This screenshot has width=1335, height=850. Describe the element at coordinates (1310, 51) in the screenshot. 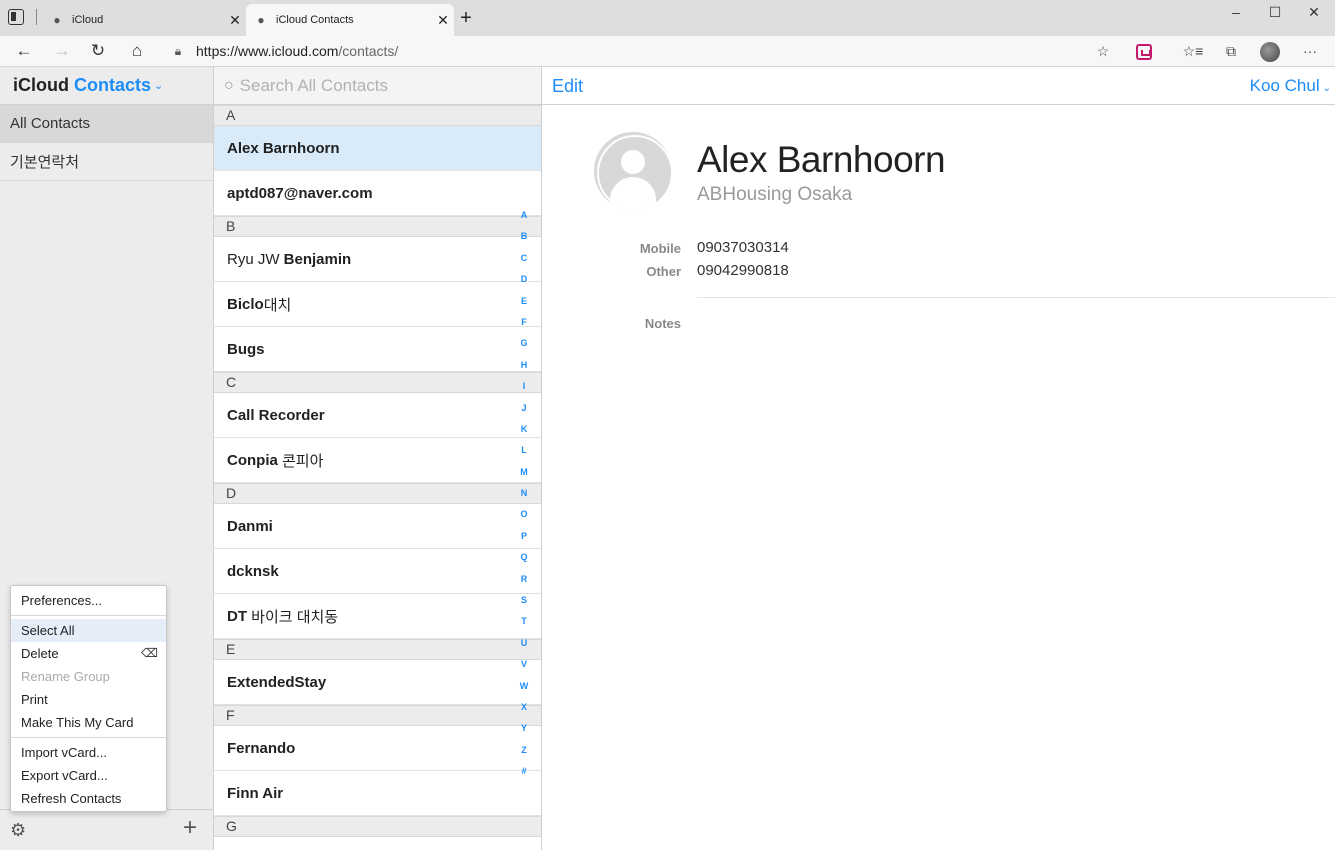

I see `more-options-icon: ···` at that location.